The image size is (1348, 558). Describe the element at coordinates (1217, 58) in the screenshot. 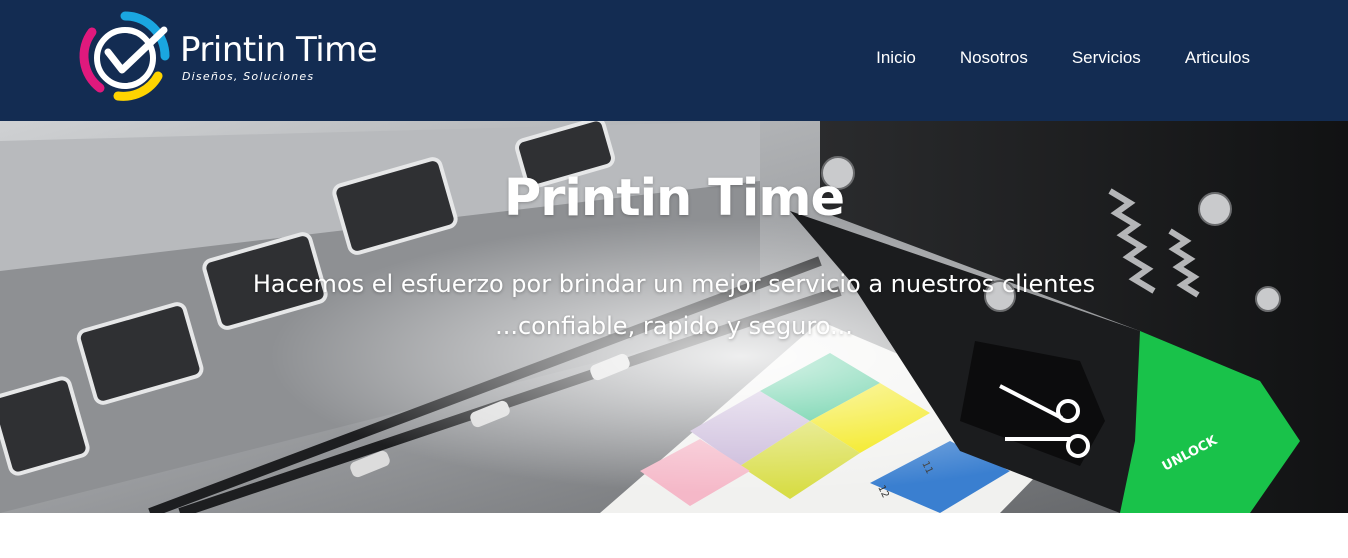

I see `nav-item-articulos: Articulos` at that location.